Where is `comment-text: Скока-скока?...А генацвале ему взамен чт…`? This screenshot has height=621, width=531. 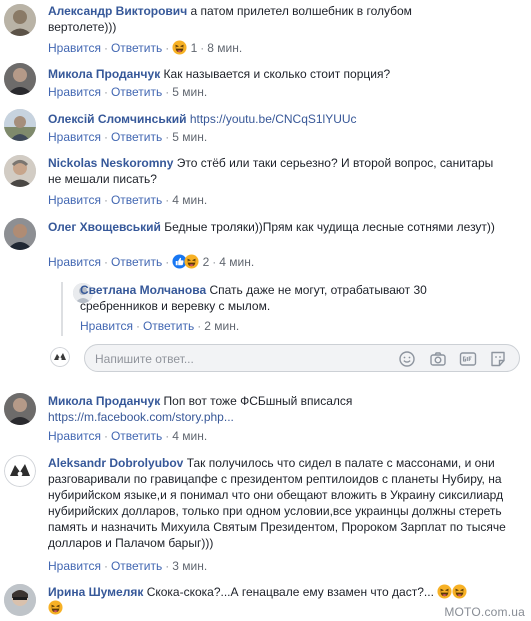 comment-text: Скока-скока?...А генацвале ему взамен чт… is located at coordinates (290, 592).